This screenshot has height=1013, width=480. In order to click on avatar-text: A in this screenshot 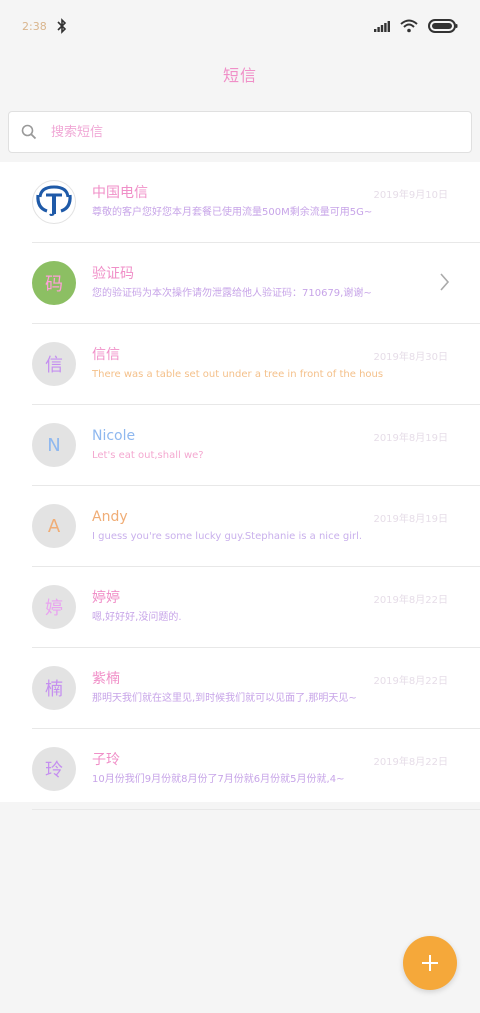, I will do `click(54, 526)`.